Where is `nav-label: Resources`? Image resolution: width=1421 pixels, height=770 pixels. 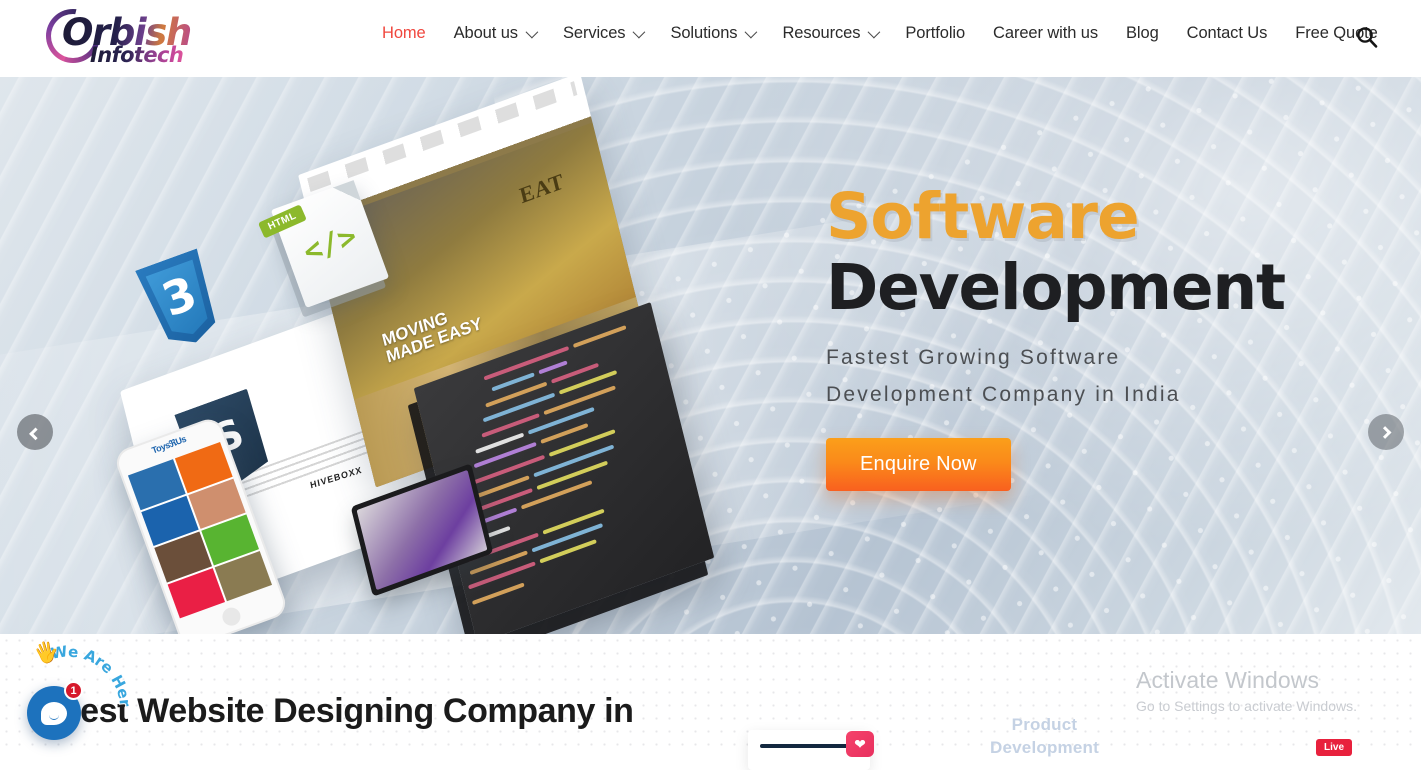 nav-label: Resources is located at coordinates (821, 33).